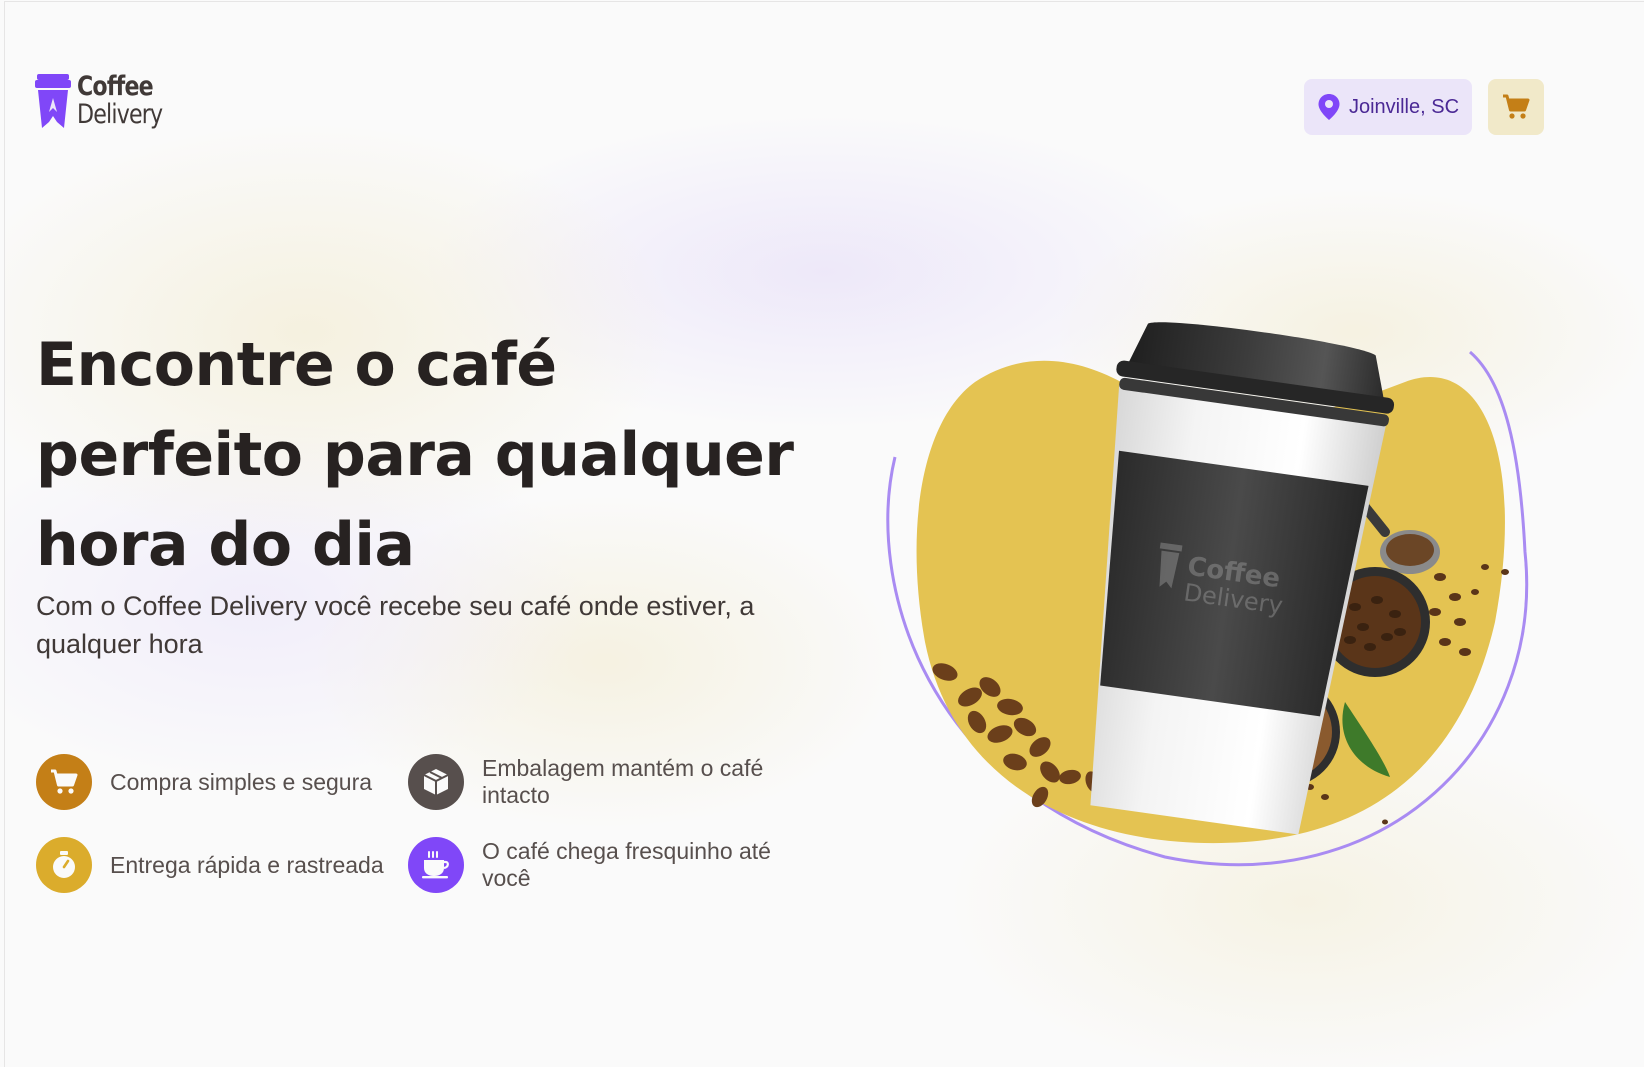 This screenshot has width=1644, height=1067. I want to click on logo-text: Coffee Delivery, so click(129, 101).